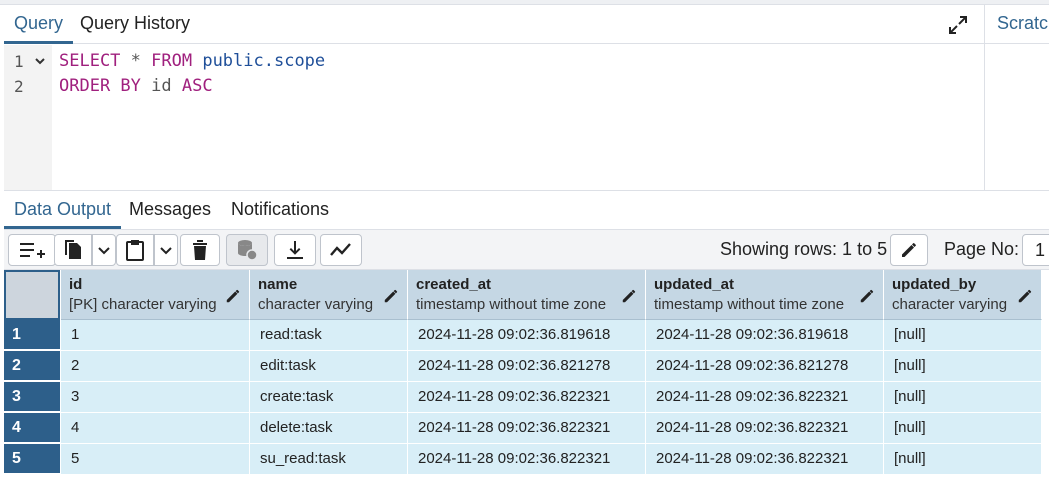  What do you see at coordinates (19, 86) in the screenshot?
I see `line-number: 2` at bounding box center [19, 86].